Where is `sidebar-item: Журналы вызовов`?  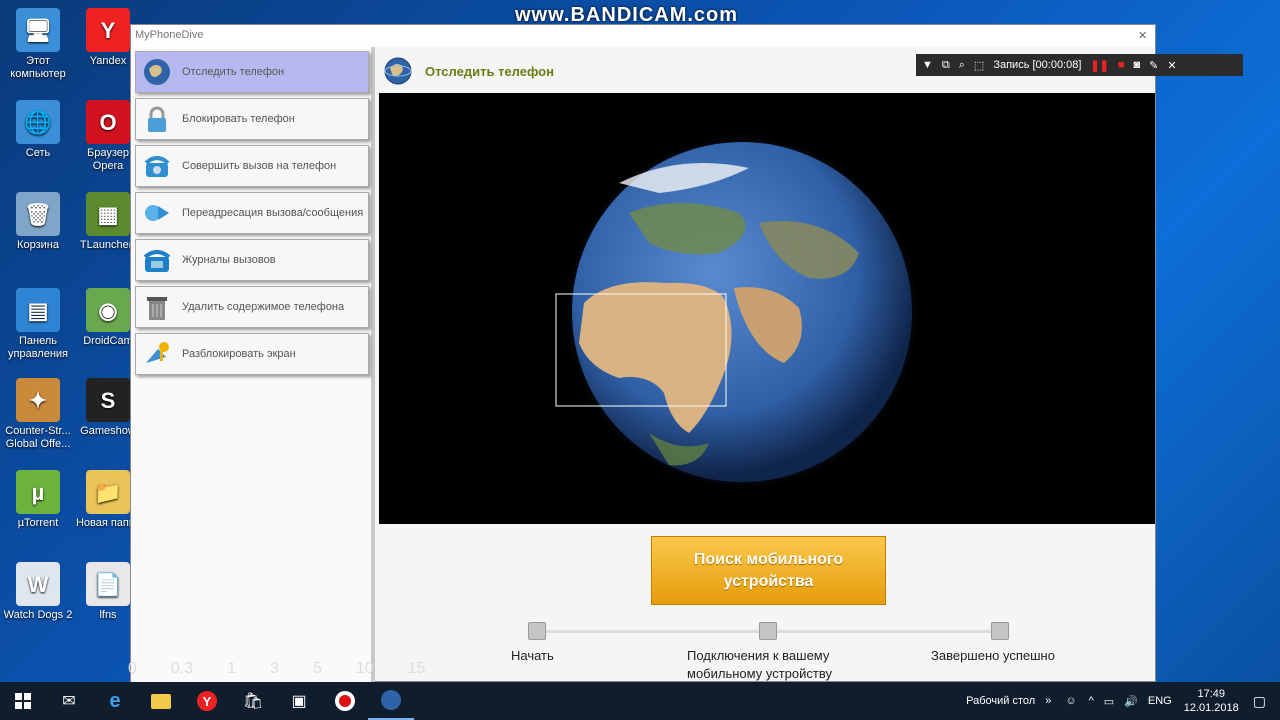
sidebar-item: Журналы вызовов is located at coordinates (252, 260).